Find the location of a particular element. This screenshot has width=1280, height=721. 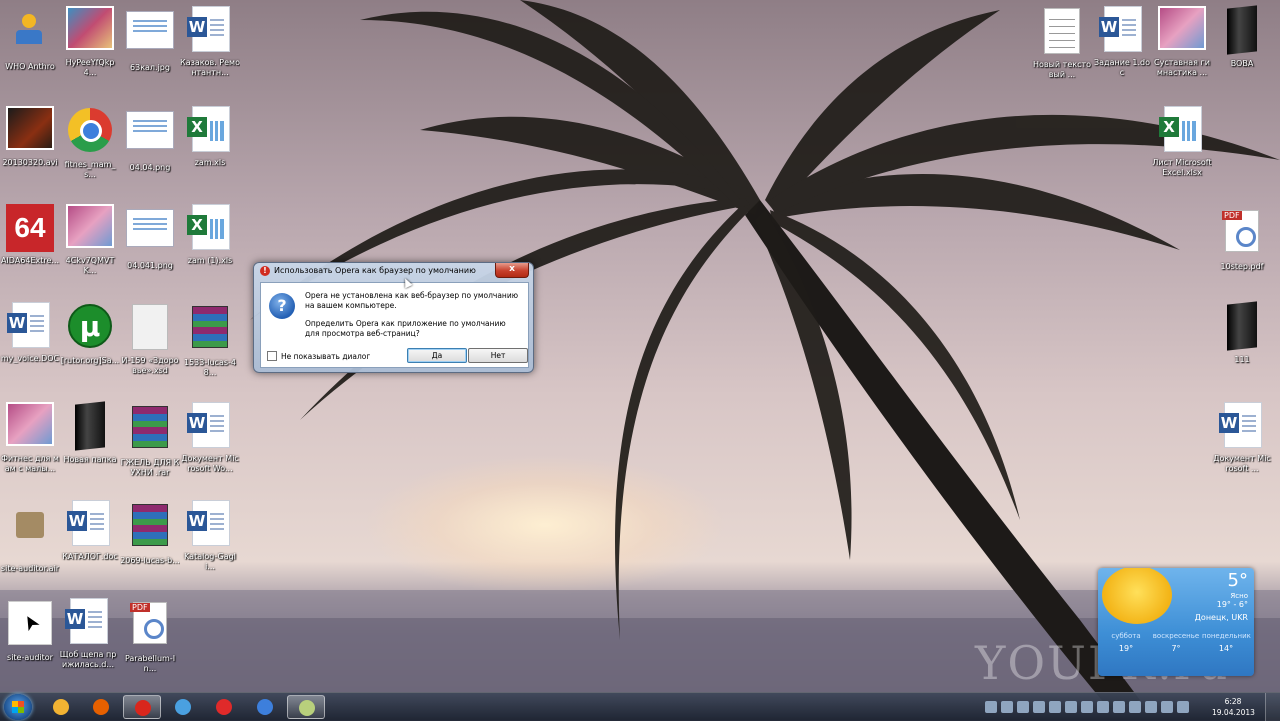

icon-label: 20130320.avi is located at coordinates (30, 162).